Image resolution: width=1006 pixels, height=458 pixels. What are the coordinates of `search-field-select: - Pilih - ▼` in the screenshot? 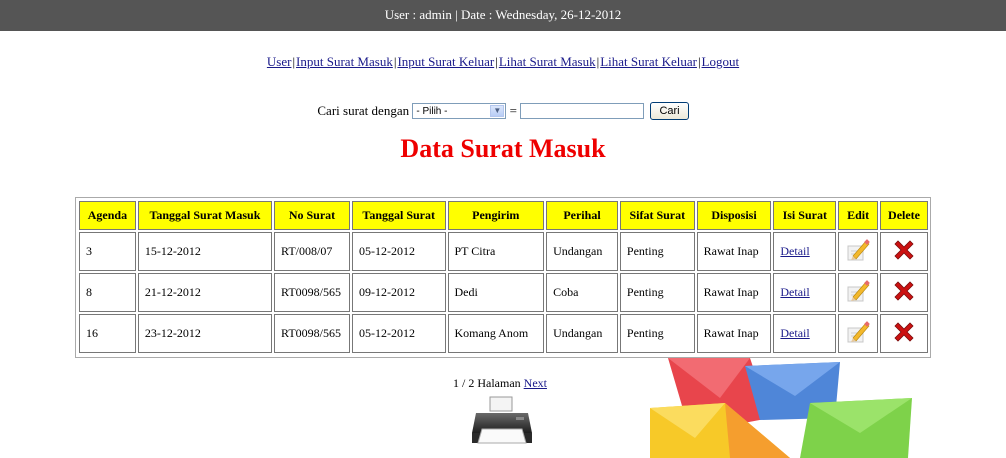 It's located at (459, 111).